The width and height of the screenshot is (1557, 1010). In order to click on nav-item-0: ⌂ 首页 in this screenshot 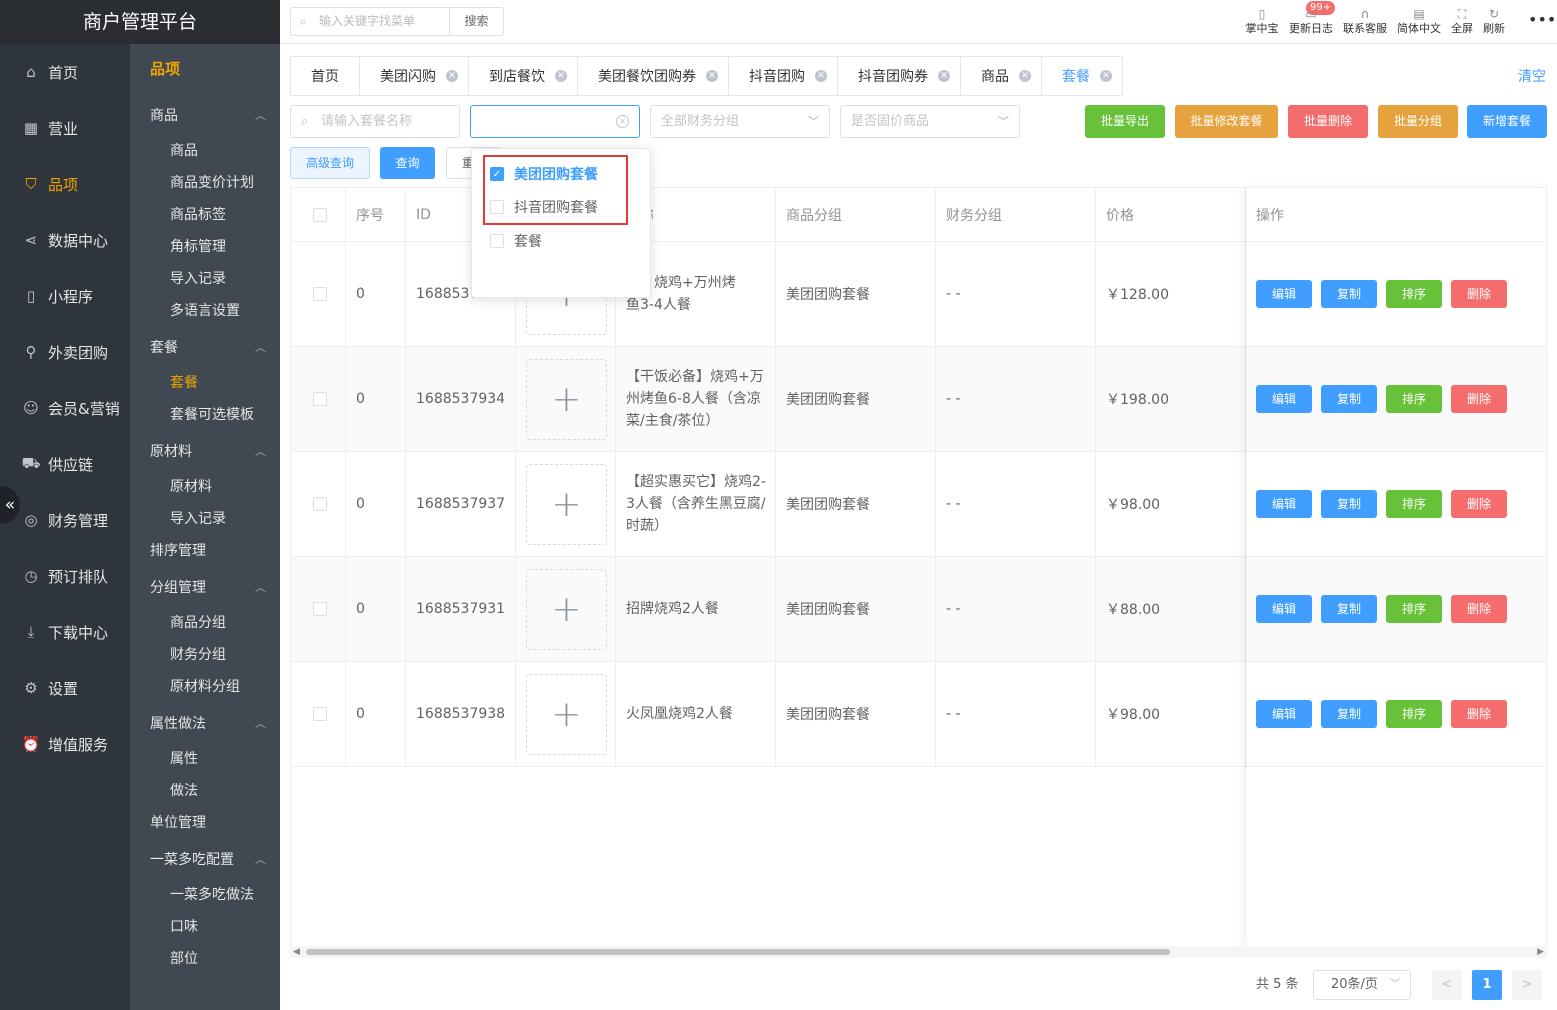, I will do `click(65, 72)`.